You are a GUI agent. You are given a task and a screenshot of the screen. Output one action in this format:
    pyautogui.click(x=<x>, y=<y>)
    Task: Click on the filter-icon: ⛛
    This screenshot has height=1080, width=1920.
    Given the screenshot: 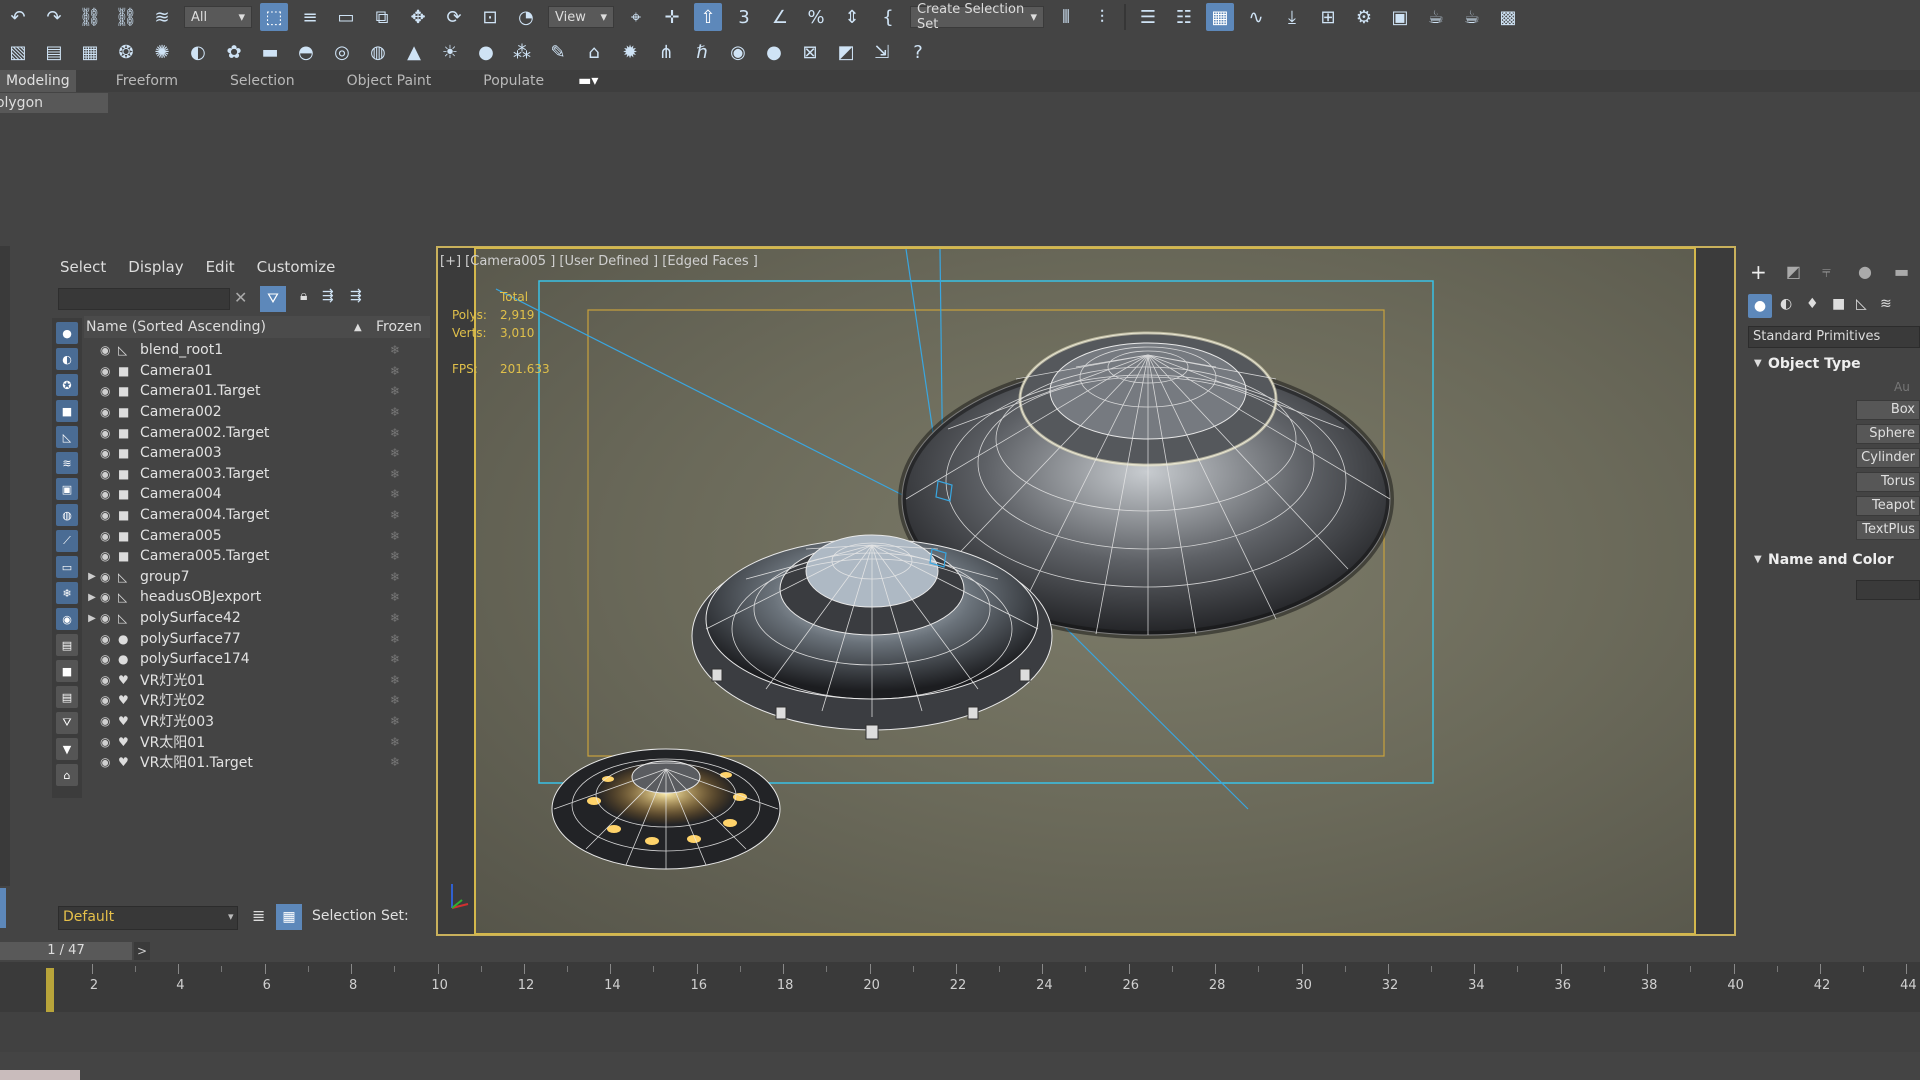 What is the action you would take?
    pyautogui.click(x=273, y=299)
    